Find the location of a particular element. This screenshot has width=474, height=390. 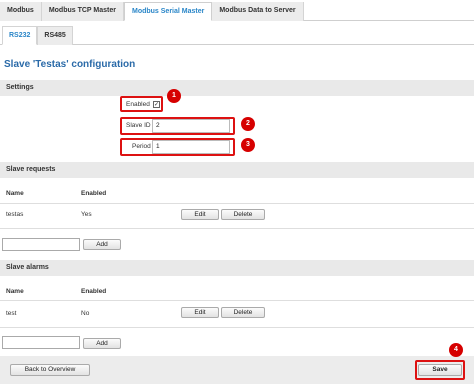

marker-3: 3 is located at coordinates (248, 145).